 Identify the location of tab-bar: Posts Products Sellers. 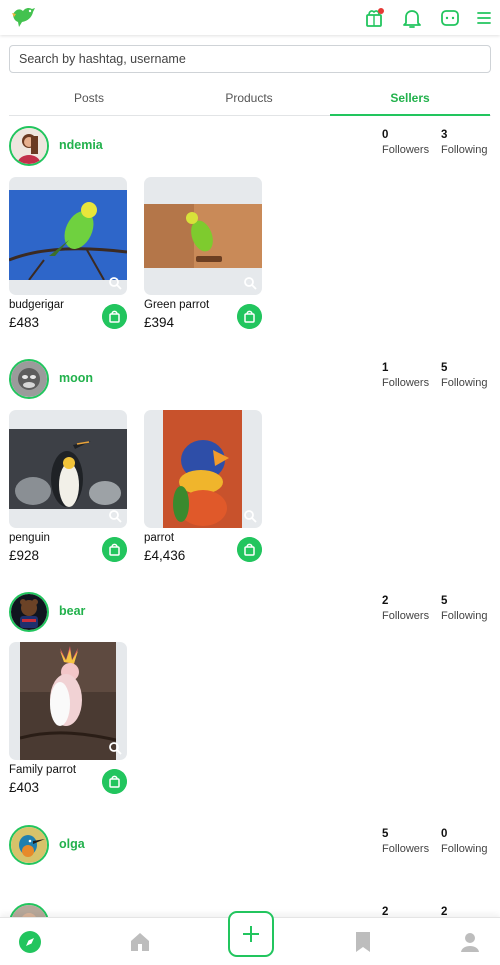
(250, 100).